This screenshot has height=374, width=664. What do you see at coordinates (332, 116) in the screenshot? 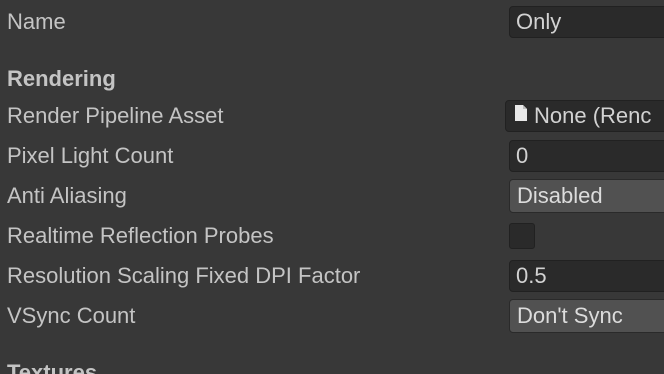
I see `render-pipeline-asset-row: Render Pipeline Asset None (Renc` at bounding box center [332, 116].